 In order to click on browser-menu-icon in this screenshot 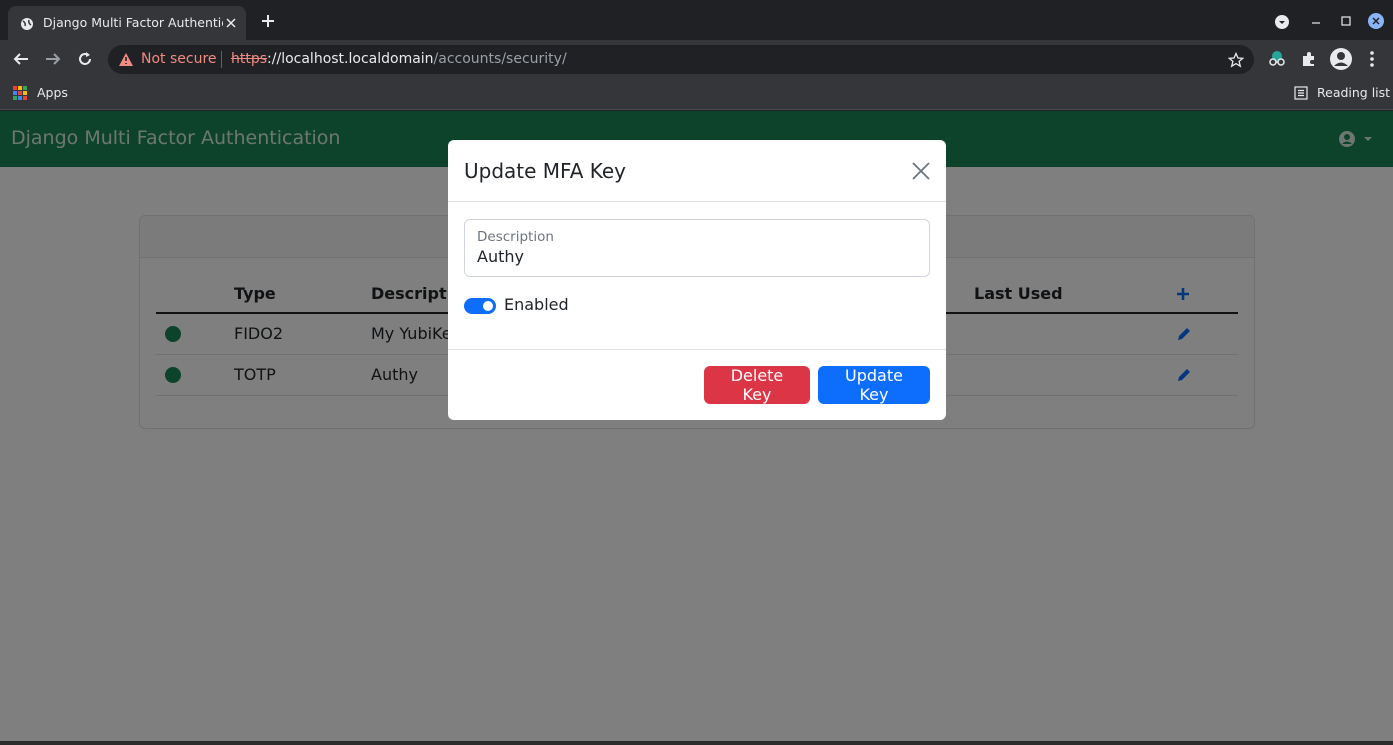, I will do `click(1372, 61)`.